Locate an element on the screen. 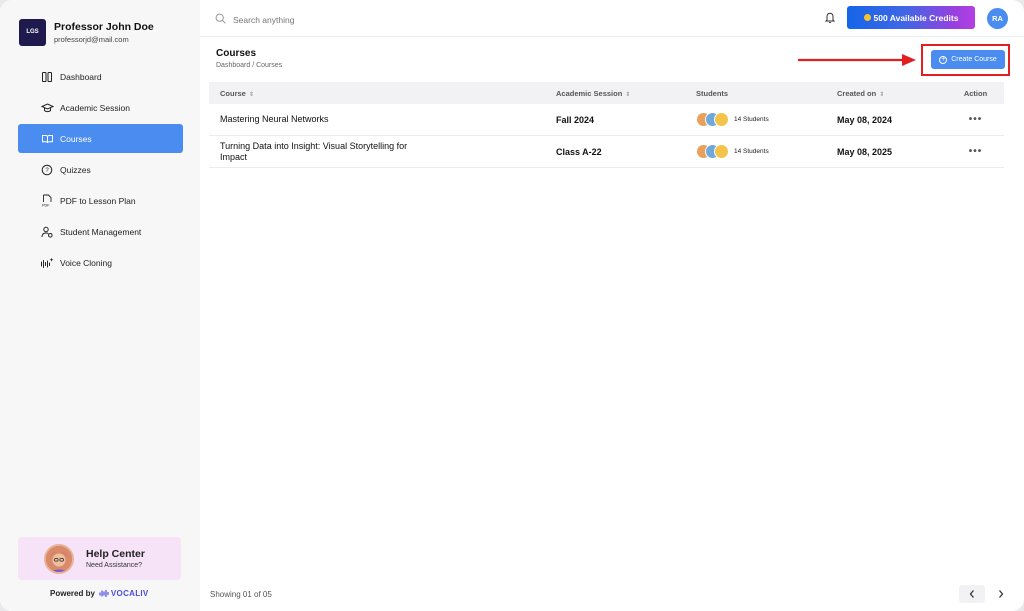 The width and height of the screenshot is (1024, 611). profile-email: professorjd@mail.com is located at coordinates (91, 39).